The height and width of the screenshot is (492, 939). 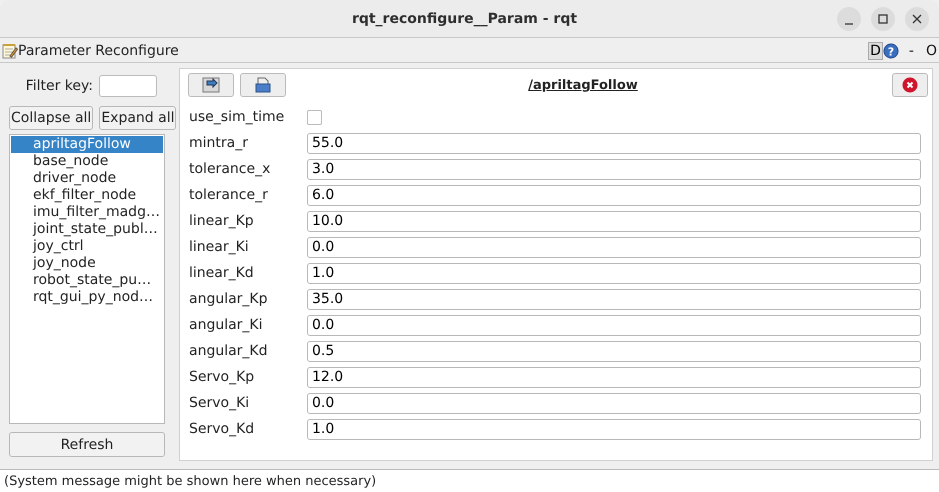 What do you see at coordinates (87, 246) in the screenshot?
I see `node-item: joy_ctrl` at bounding box center [87, 246].